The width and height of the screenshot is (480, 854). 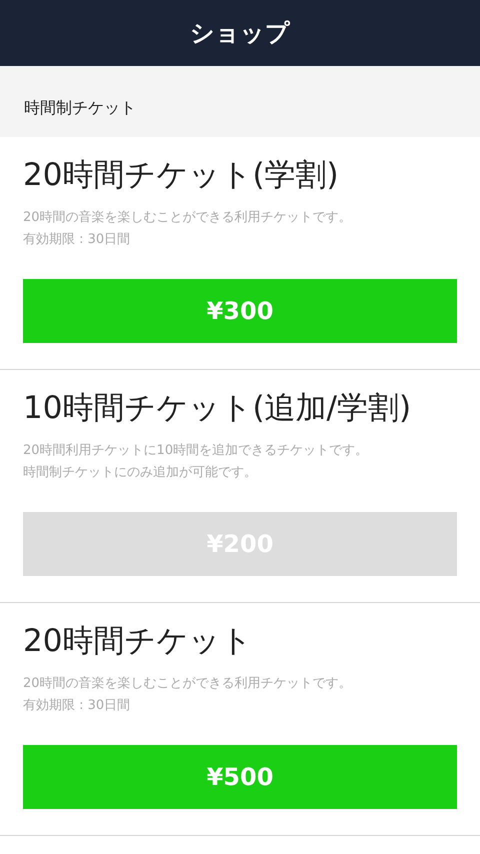 What do you see at coordinates (217, 408) in the screenshot?
I see `ticket-title: 10時間チケット(追加/学割)` at bounding box center [217, 408].